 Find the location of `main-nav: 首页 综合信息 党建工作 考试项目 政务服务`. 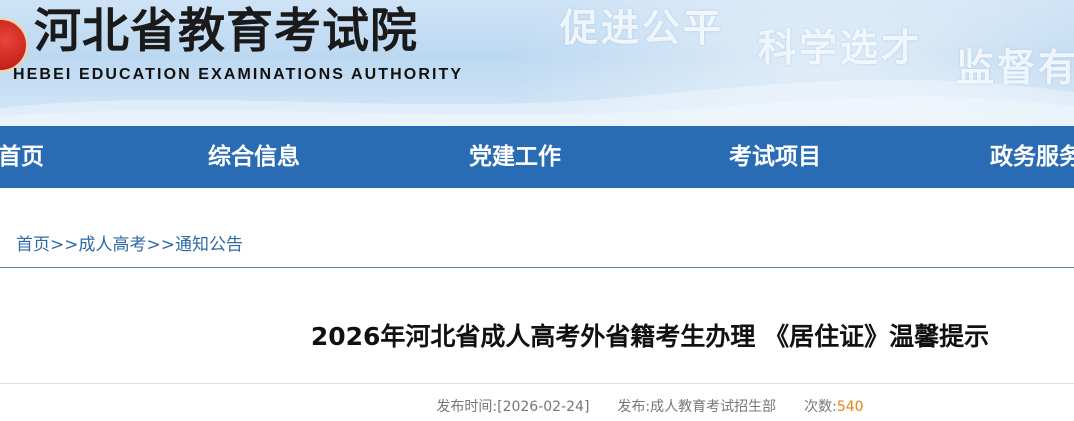

main-nav: 首页 综合信息 党建工作 考试项目 政务服务 is located at coordinates (537, 157).